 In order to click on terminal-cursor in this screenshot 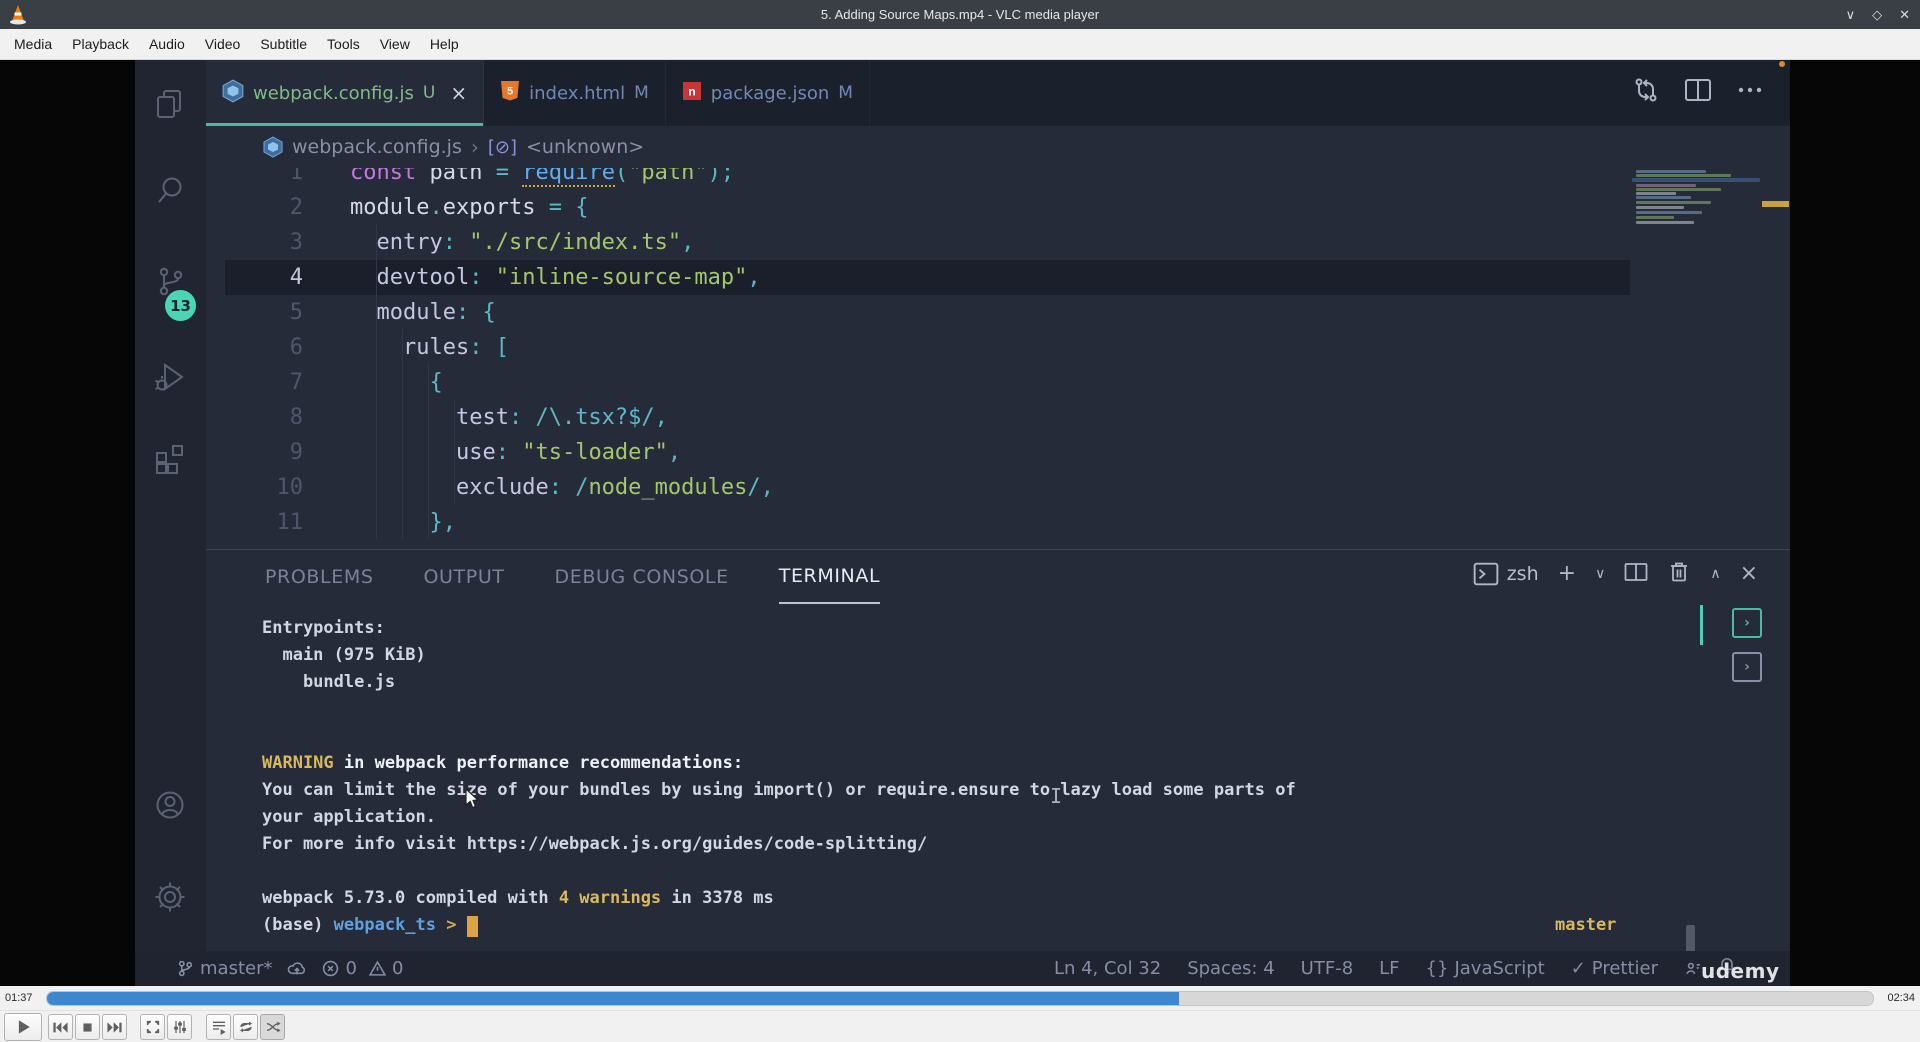, I will do `click(472, 926)`.